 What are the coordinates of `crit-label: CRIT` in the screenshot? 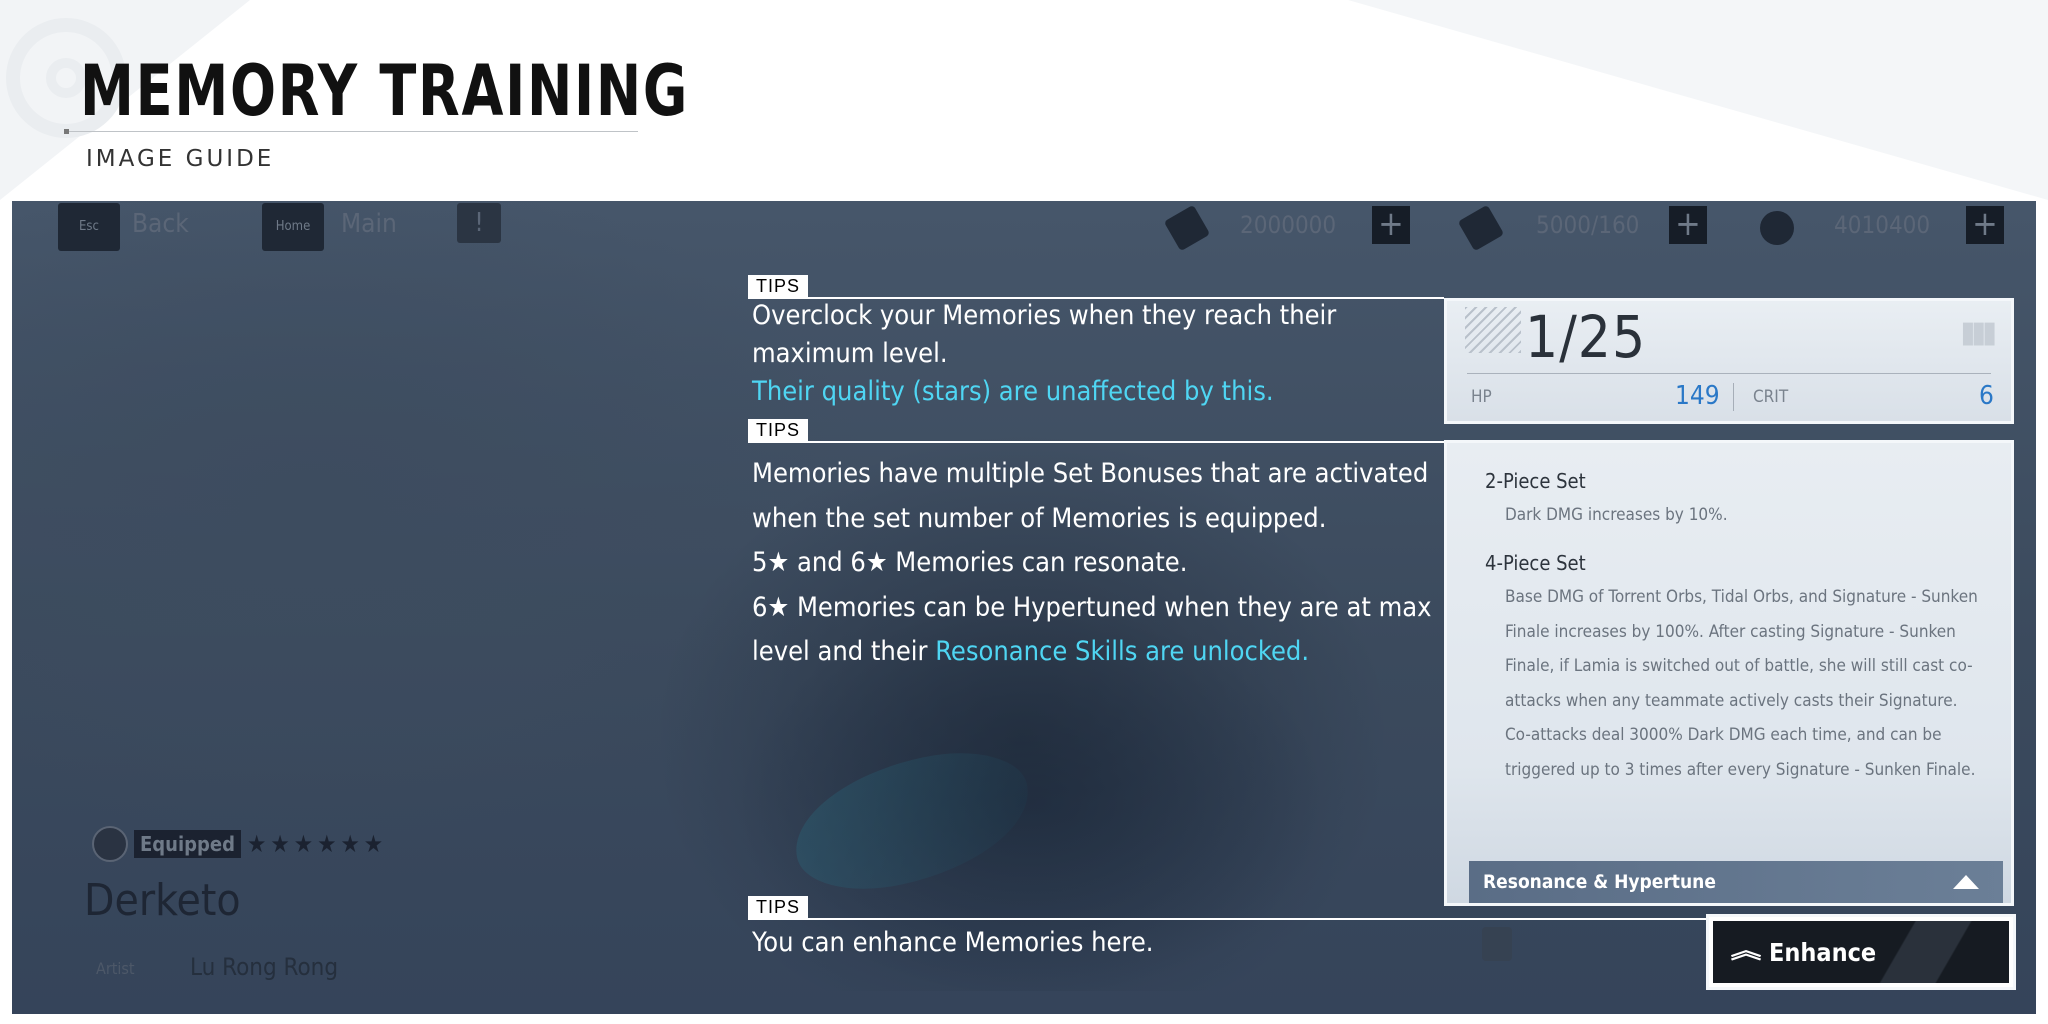 It's located at (1771, 397).